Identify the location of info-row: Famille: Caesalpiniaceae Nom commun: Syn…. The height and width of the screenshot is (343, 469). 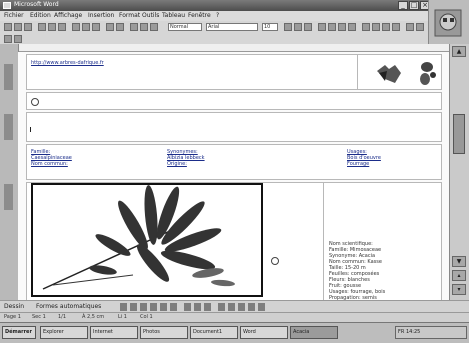
(234, 162).